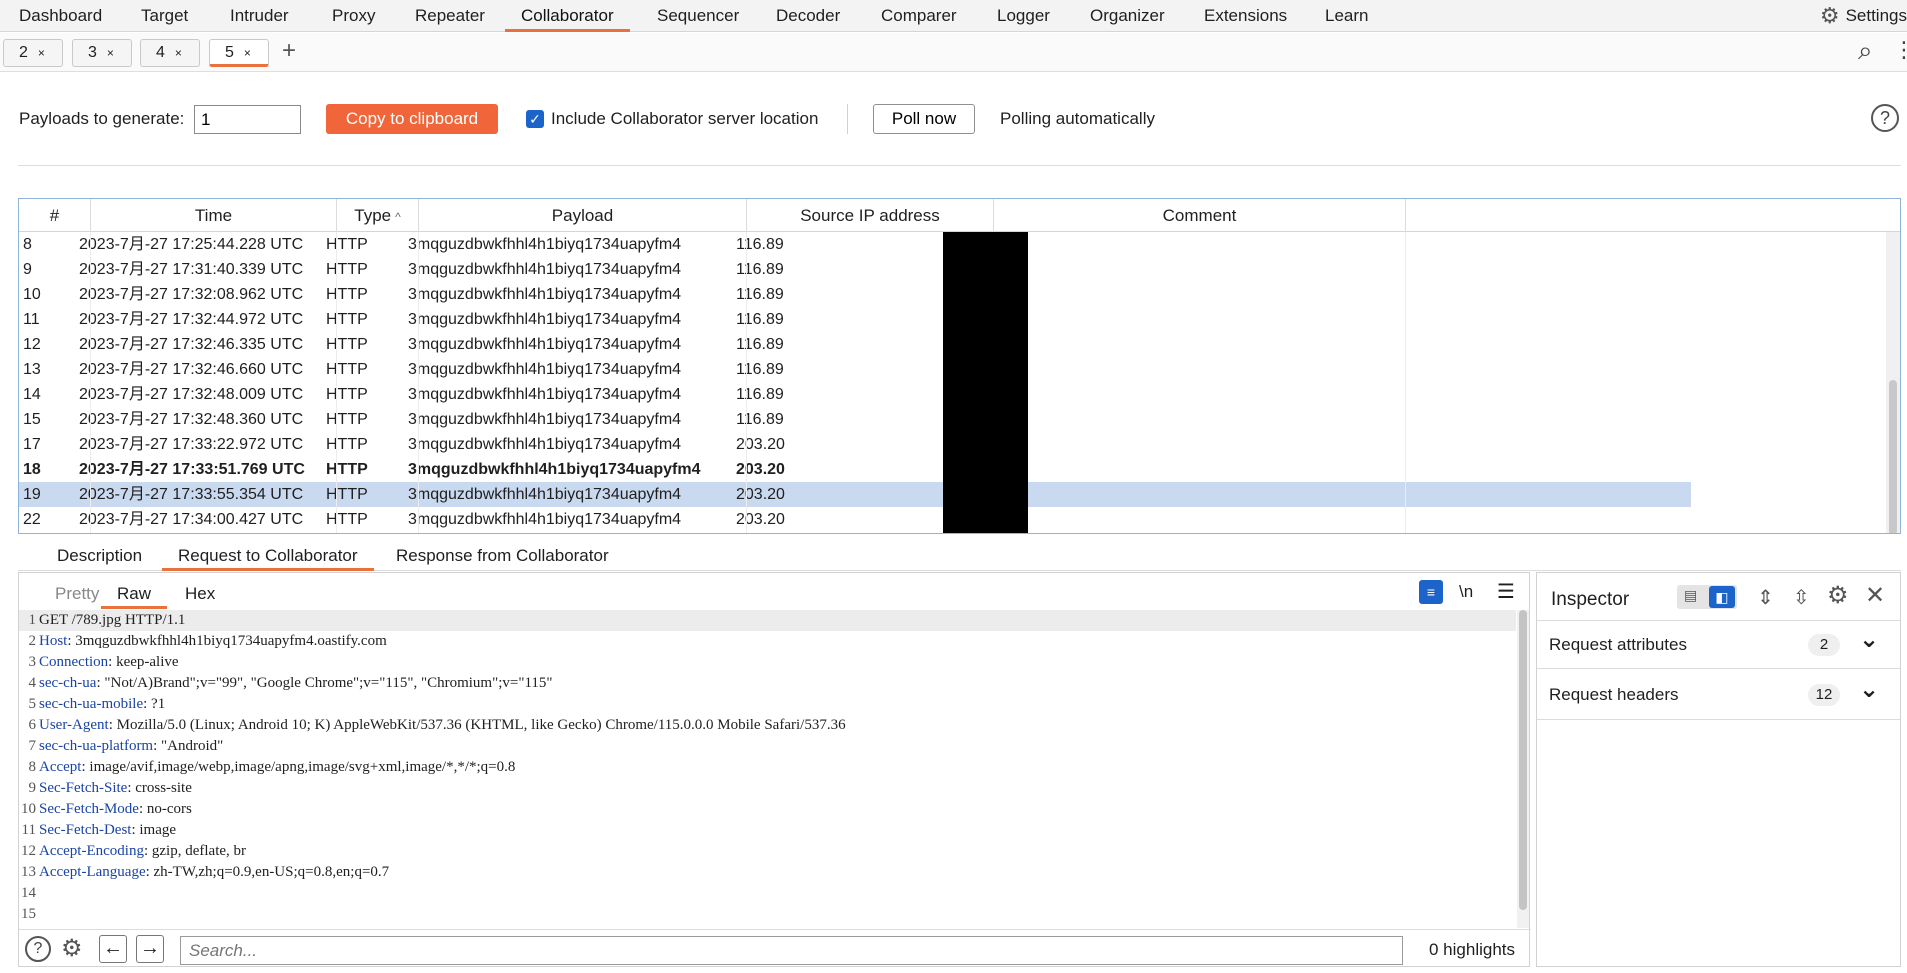 This screenshot has width=1907, height=973. Describe the element at coordinates (1245, 16) in the screenshot. I see `nav-extensions: Extensions` at that location.